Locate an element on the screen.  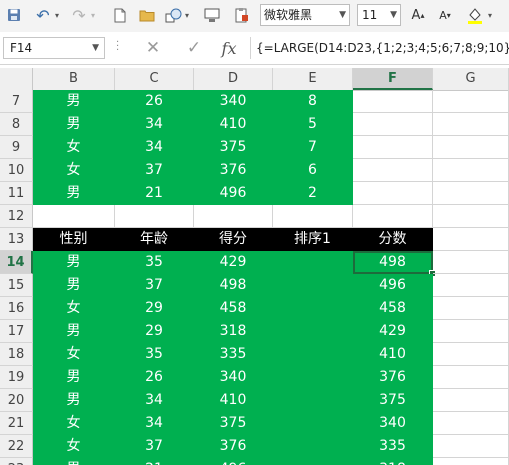
cell-f7 is located at coordinates (393, 101).